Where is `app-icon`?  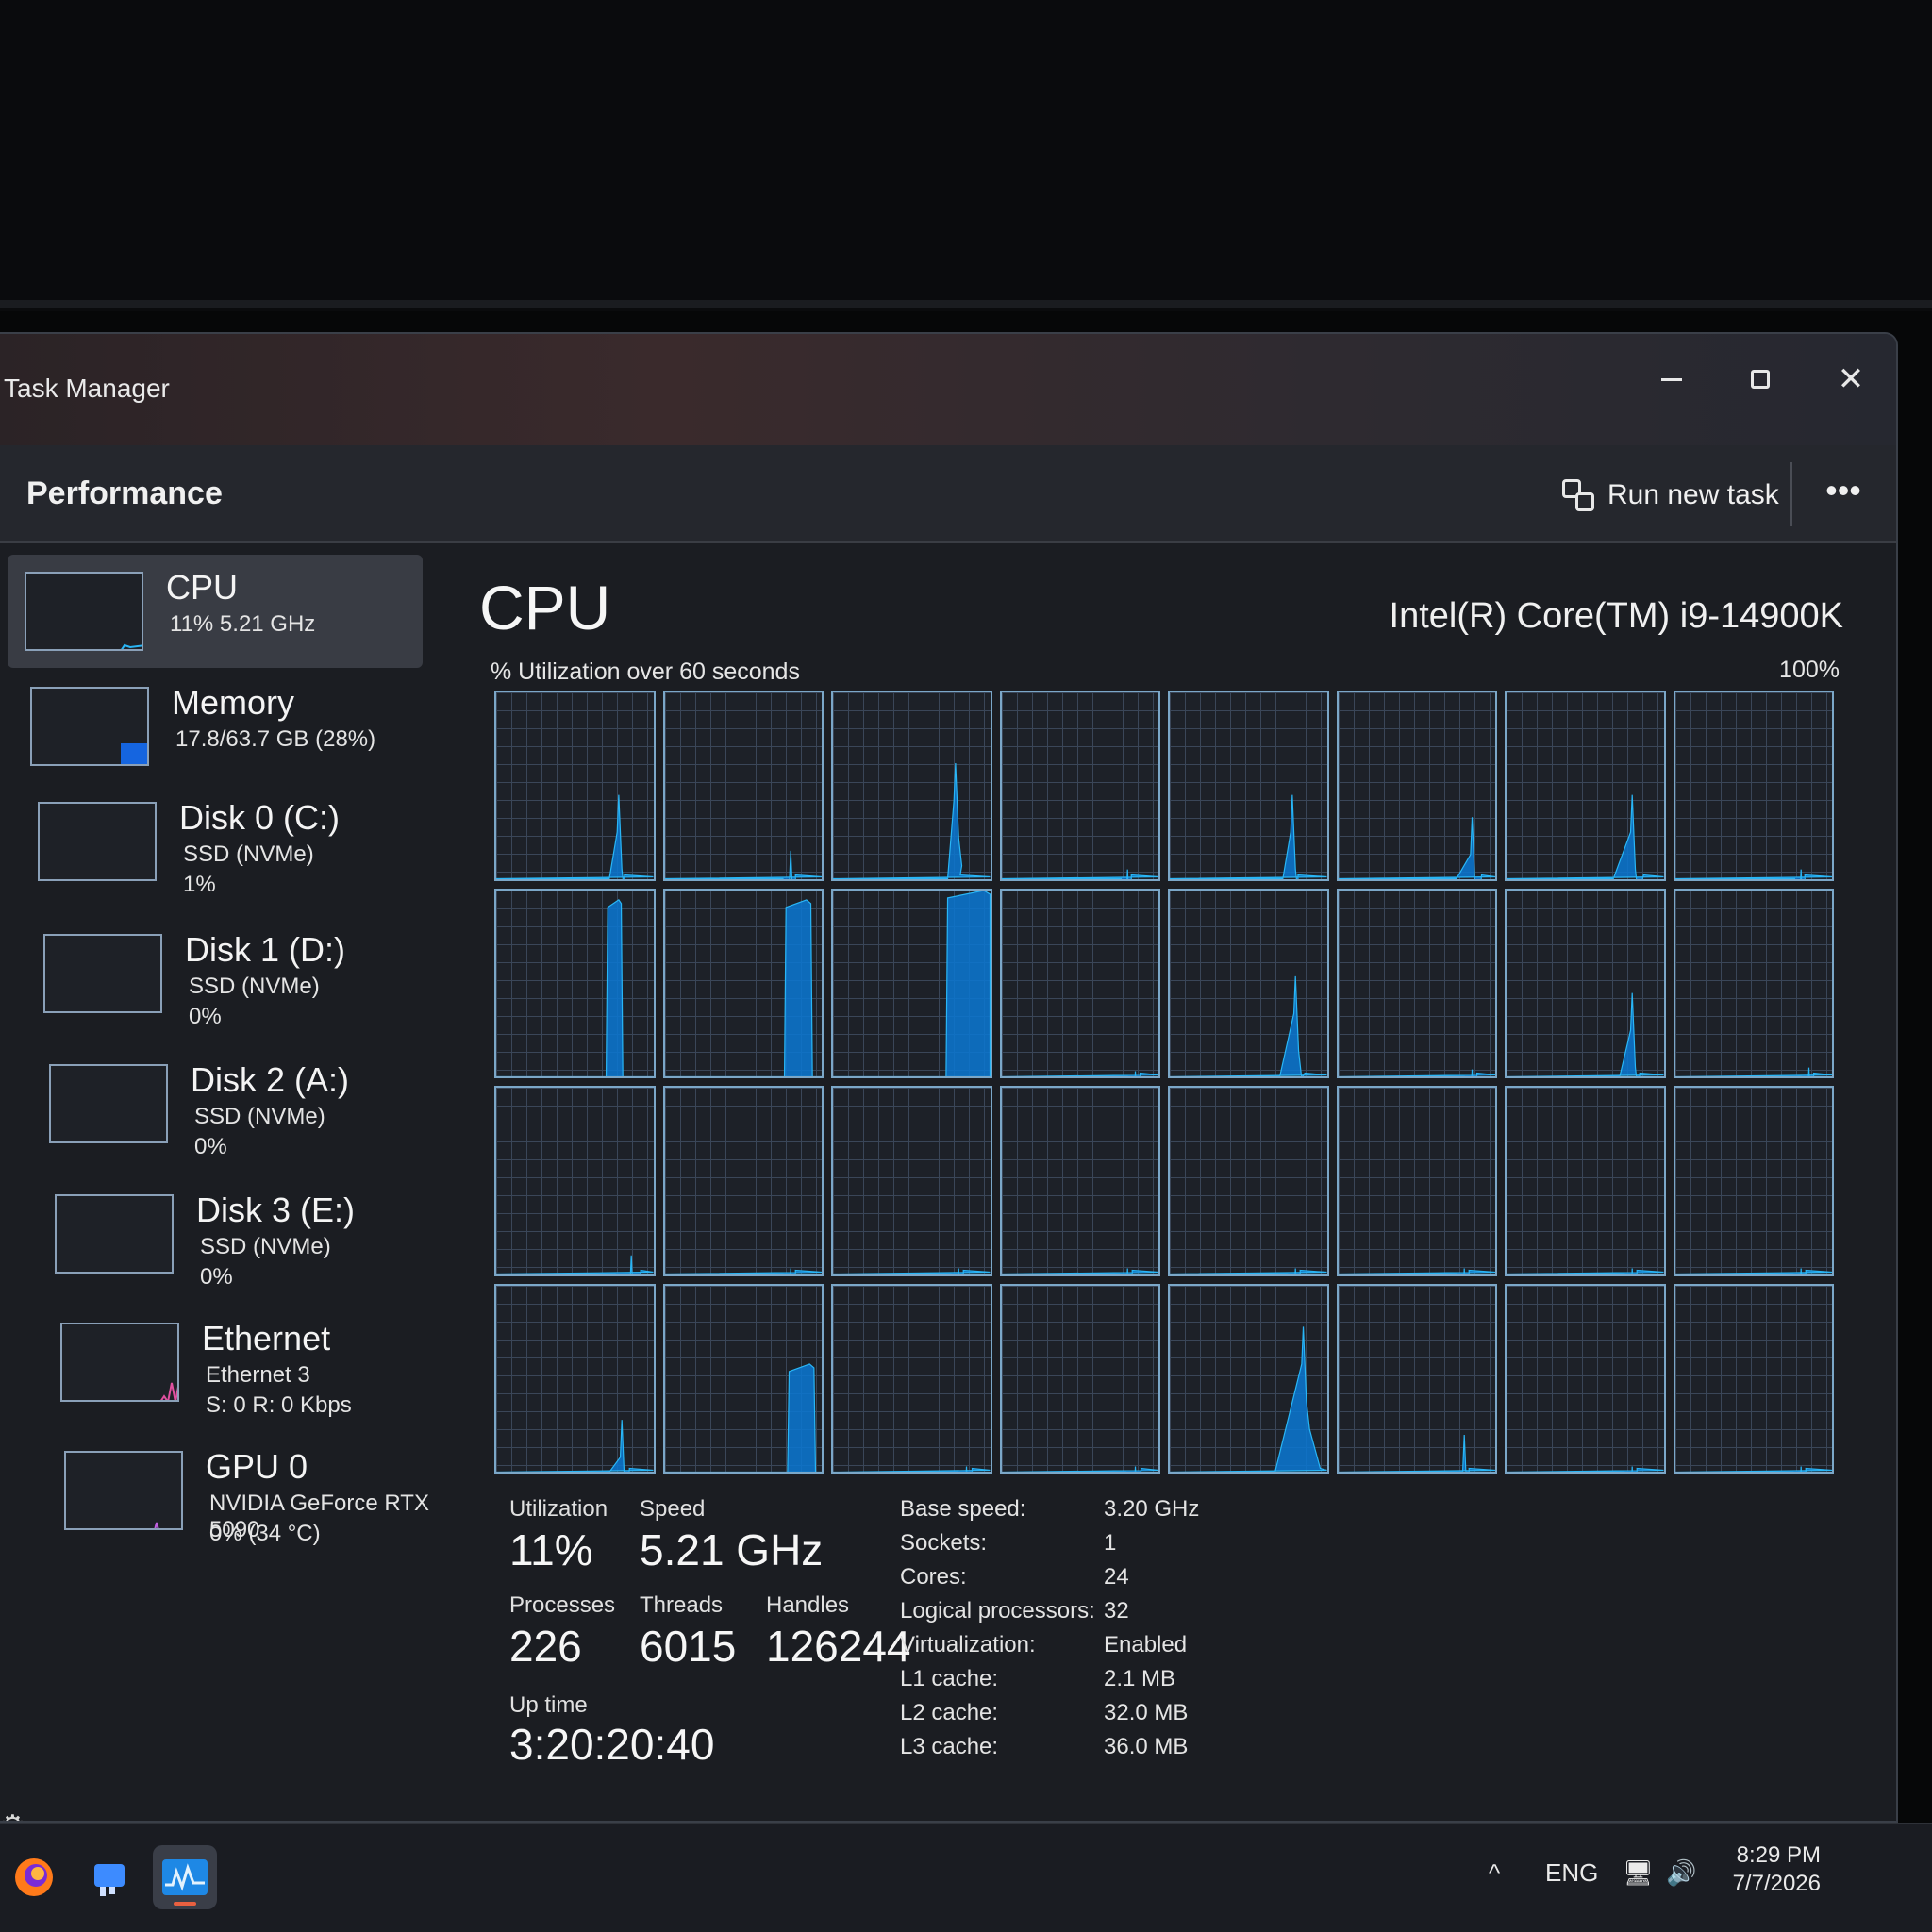 app-icon is located at coordinates (109, 1880).